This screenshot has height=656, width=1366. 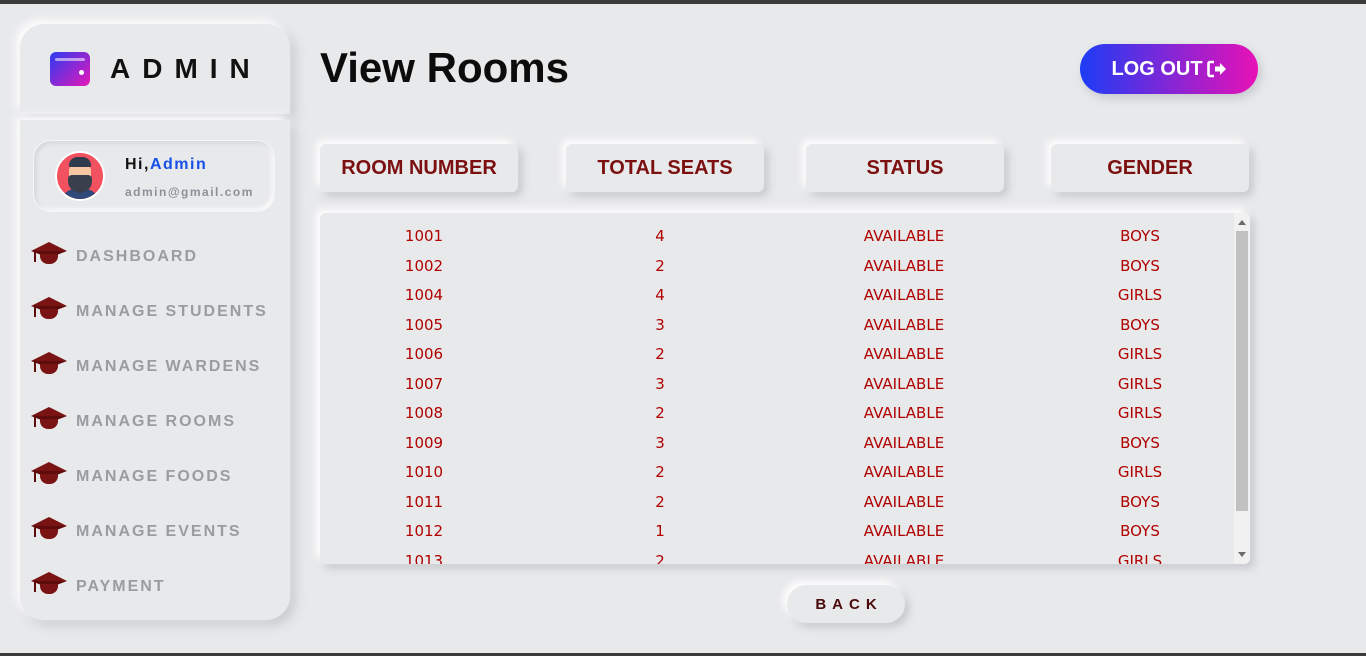 What do you see at coordinates (777, 360) in the screenshot?
I see `table-row: 1006 2 AVAILABLE GIRLS` at bounding box center [777, 360].